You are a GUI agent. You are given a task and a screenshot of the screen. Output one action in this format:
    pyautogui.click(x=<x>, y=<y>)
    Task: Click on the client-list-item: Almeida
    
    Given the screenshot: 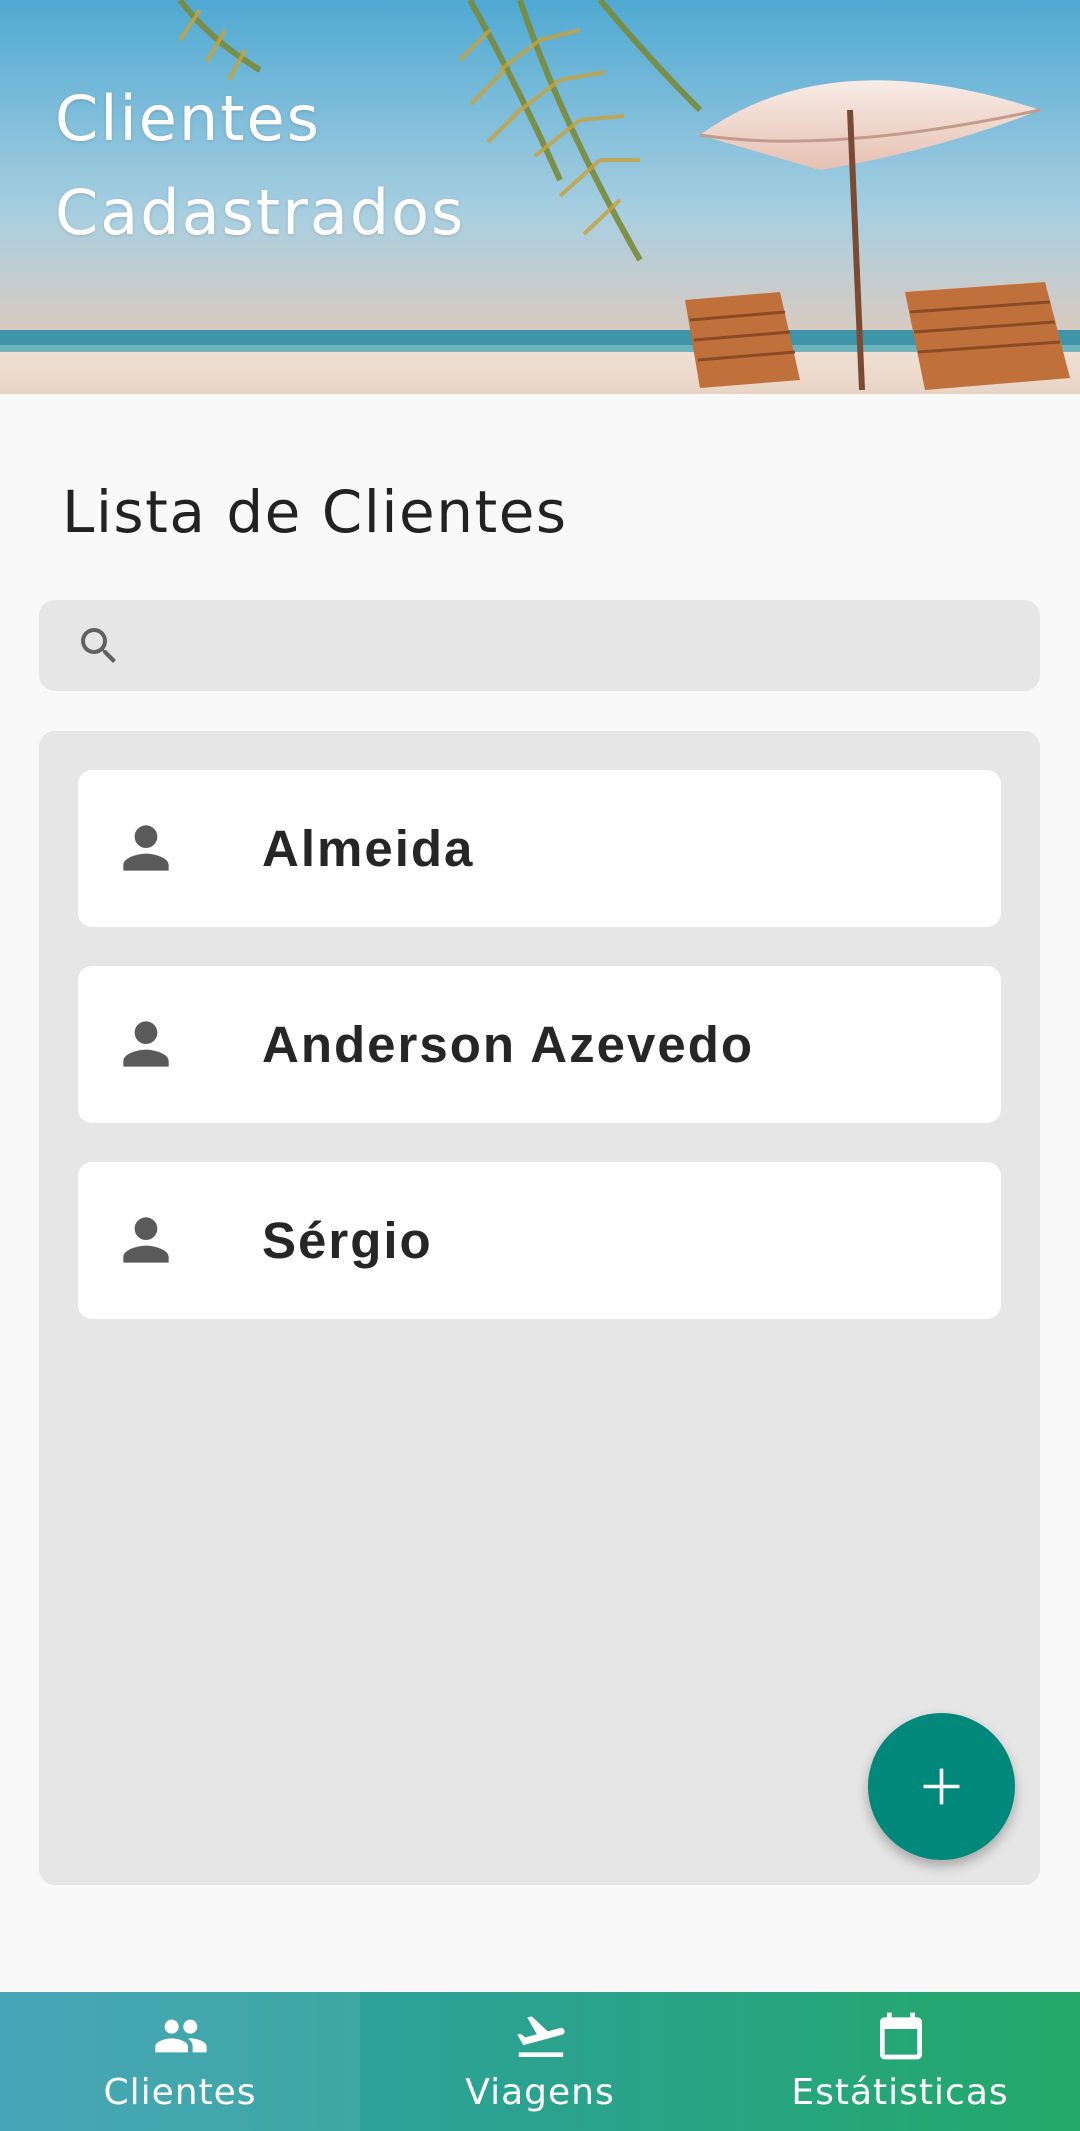 What is the action you would take?
    pyautogui.click(x=539, y=848)
    